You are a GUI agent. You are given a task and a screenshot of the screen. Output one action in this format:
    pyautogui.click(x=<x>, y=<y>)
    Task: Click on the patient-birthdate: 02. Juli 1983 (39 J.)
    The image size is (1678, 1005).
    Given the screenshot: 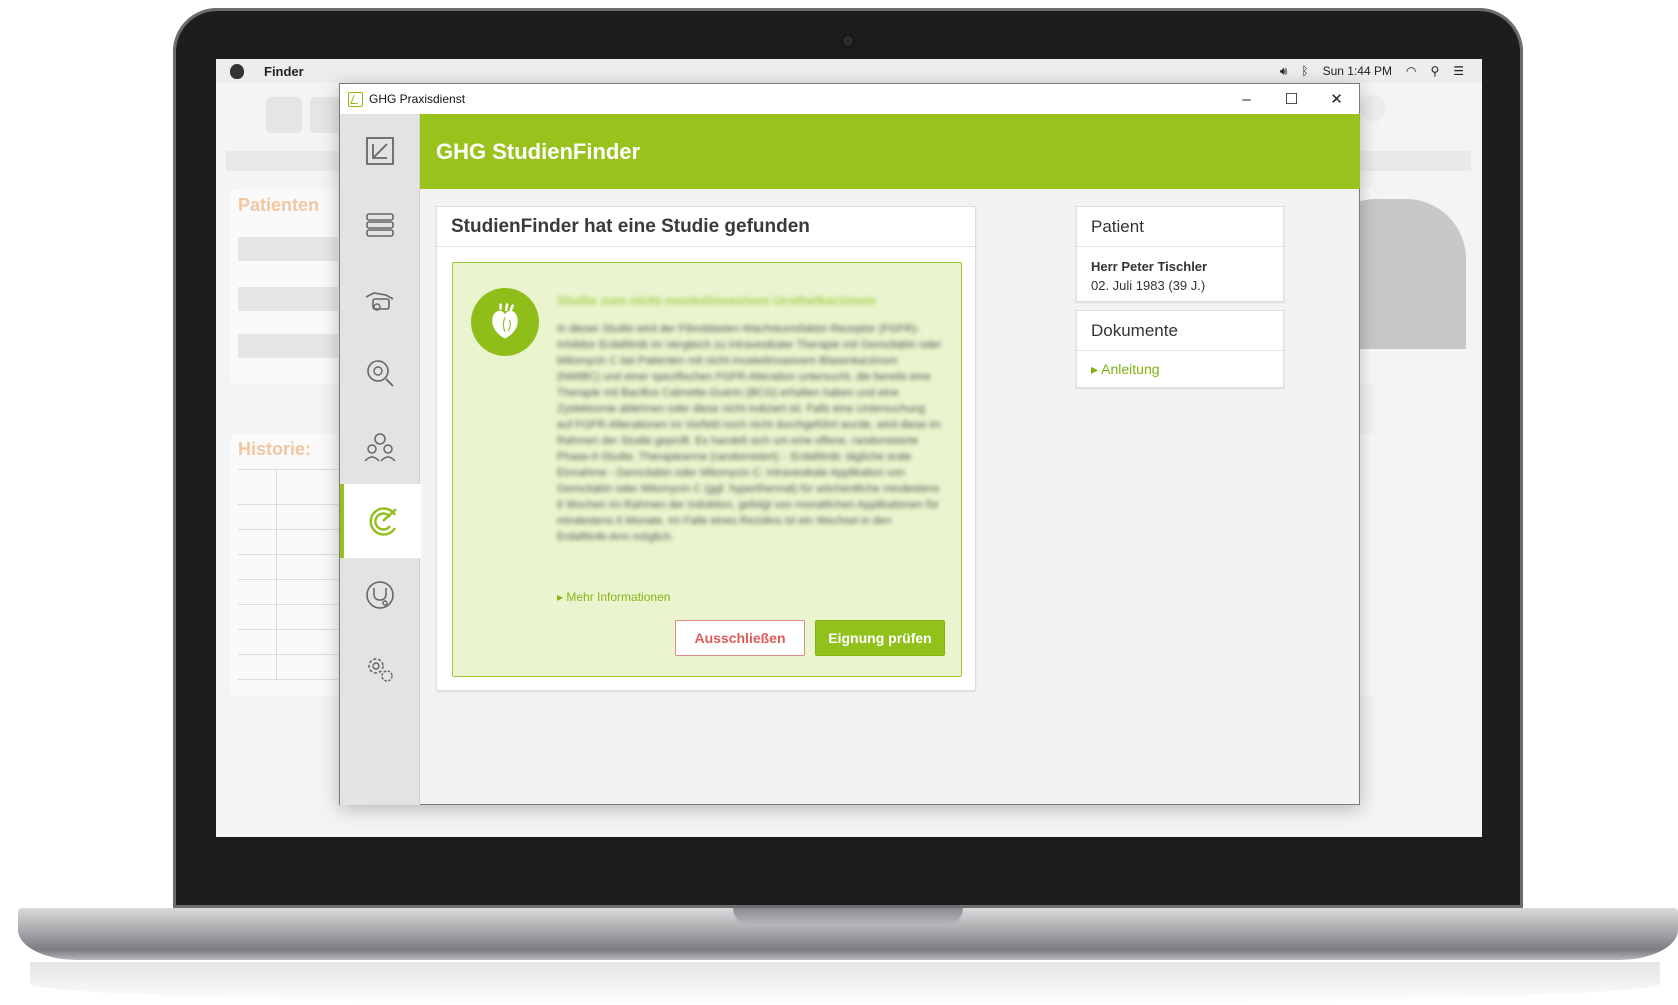 What is the action you would take?
    pyautogui.click(x=1148, y=285)
    